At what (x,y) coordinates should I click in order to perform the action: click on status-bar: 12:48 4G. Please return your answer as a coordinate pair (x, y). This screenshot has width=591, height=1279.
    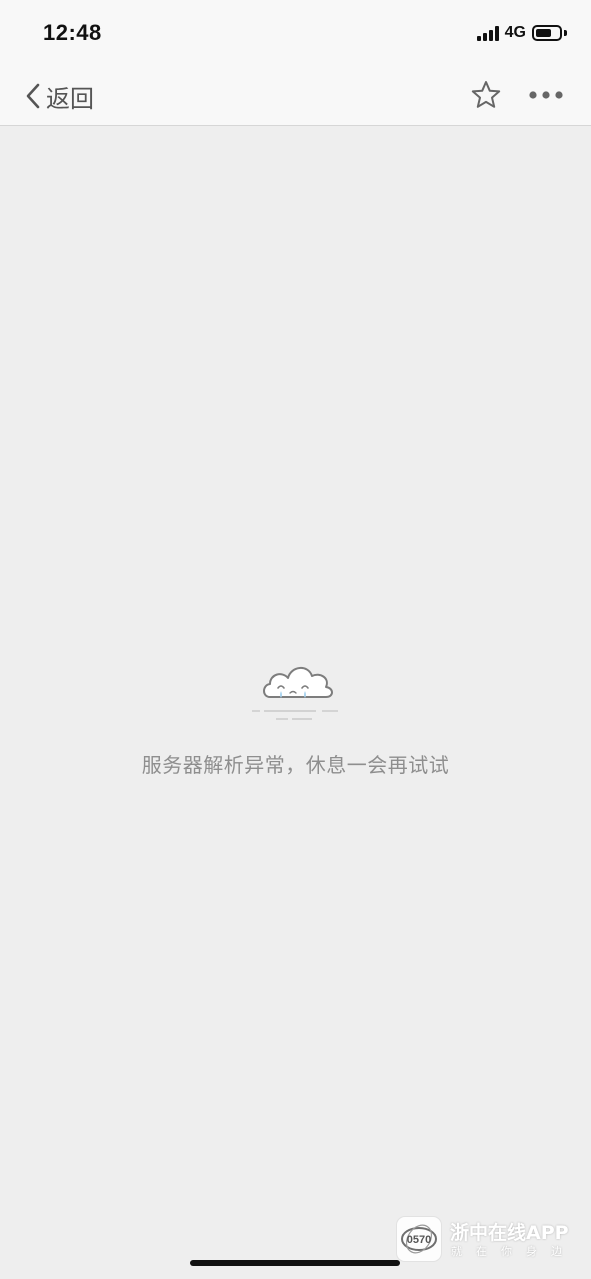
    Looking at the image, I should click on (295, 34).